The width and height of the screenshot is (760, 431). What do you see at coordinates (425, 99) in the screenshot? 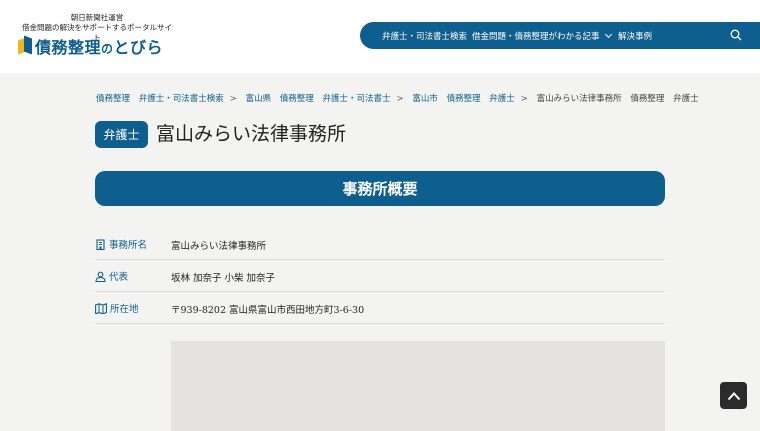
I see `breadcrumb-item: 富山市` at bounding box center [425, 99].